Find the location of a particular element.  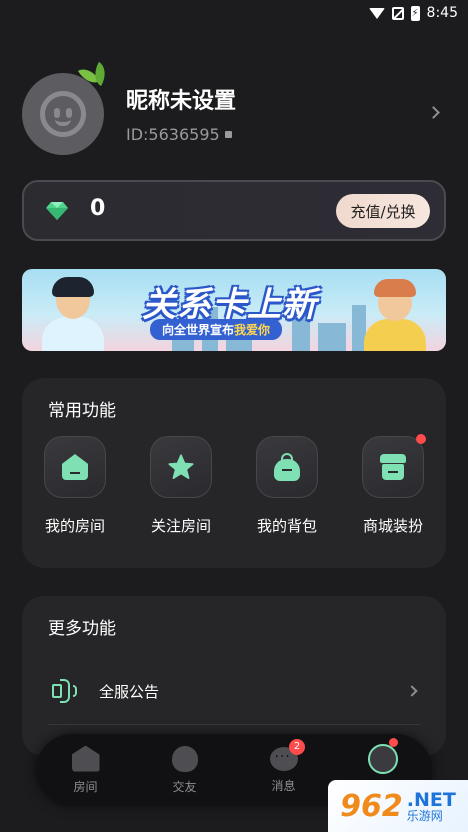

banner-subtitle: 向全世界宣布我爱你 is located at coordinates (216, 329).